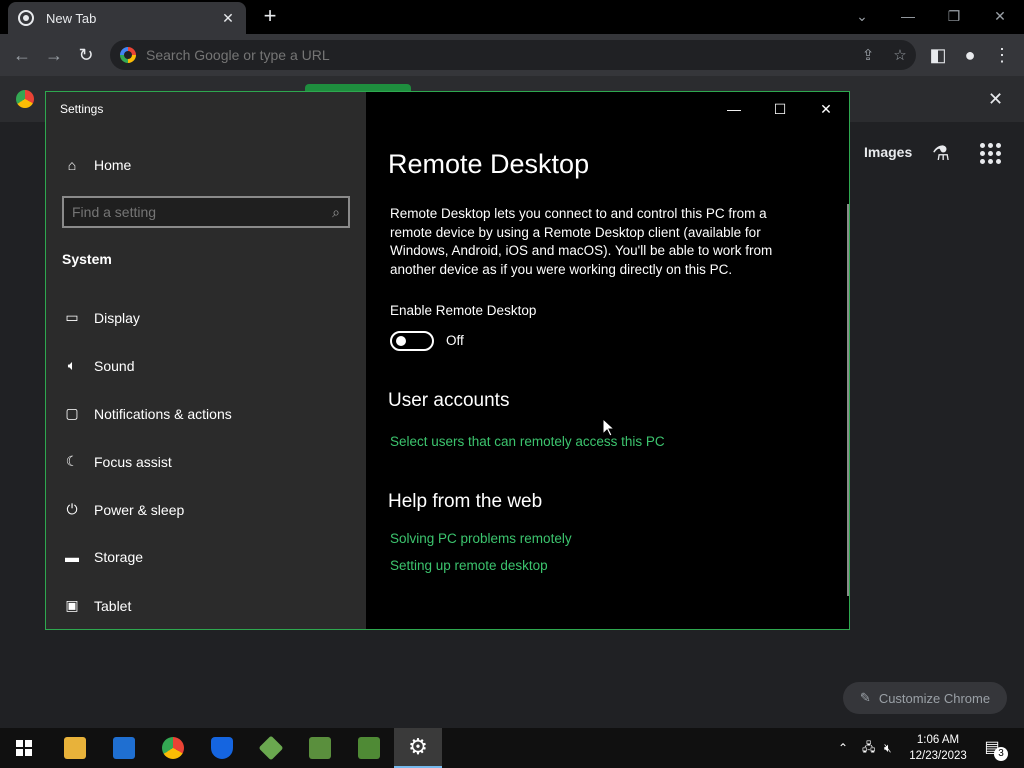 The width and height of the screenshot is (1024, 768). I want to click on moon-icon: ☾, so click(72, 461).